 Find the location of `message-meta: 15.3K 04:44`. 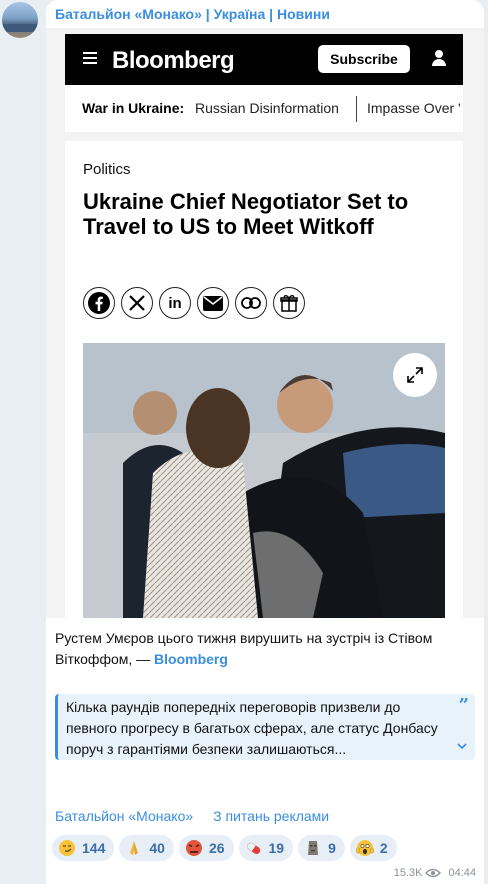

message-meta: 15.3K 04:44 is located at coordinates (435, 873).